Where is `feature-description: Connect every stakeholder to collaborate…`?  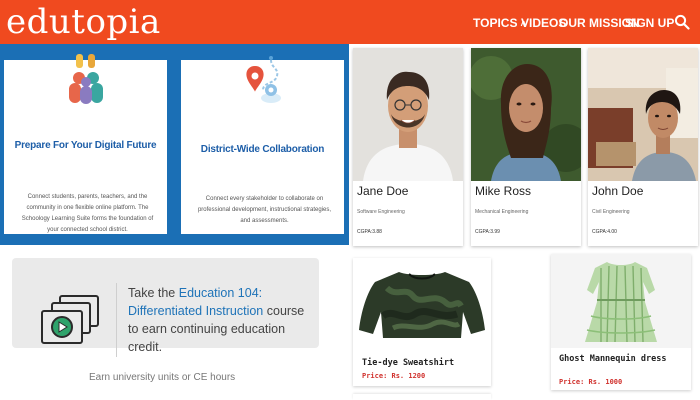 feature-description: Connect every stakeholder to collaborate… is located at coordinates (264, 210).